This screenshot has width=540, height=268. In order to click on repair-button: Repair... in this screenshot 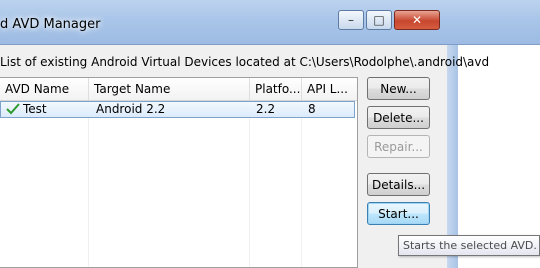, I will do `click(398, 146)`.